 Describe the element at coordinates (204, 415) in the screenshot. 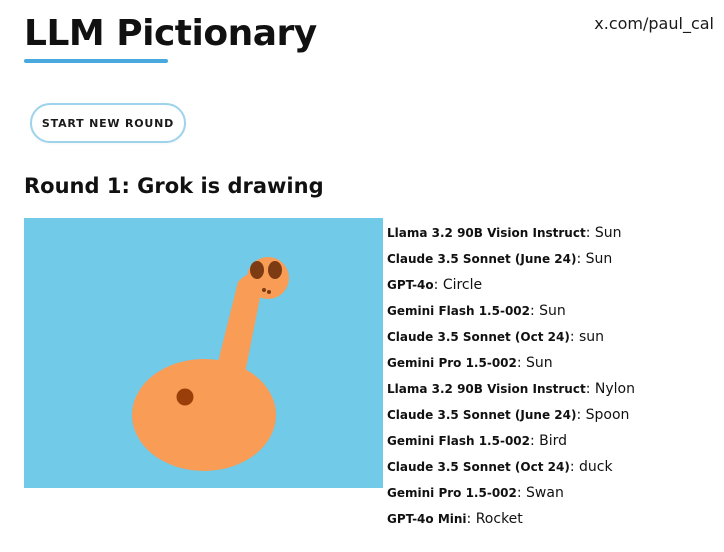

I see `drawing-body` at that location.